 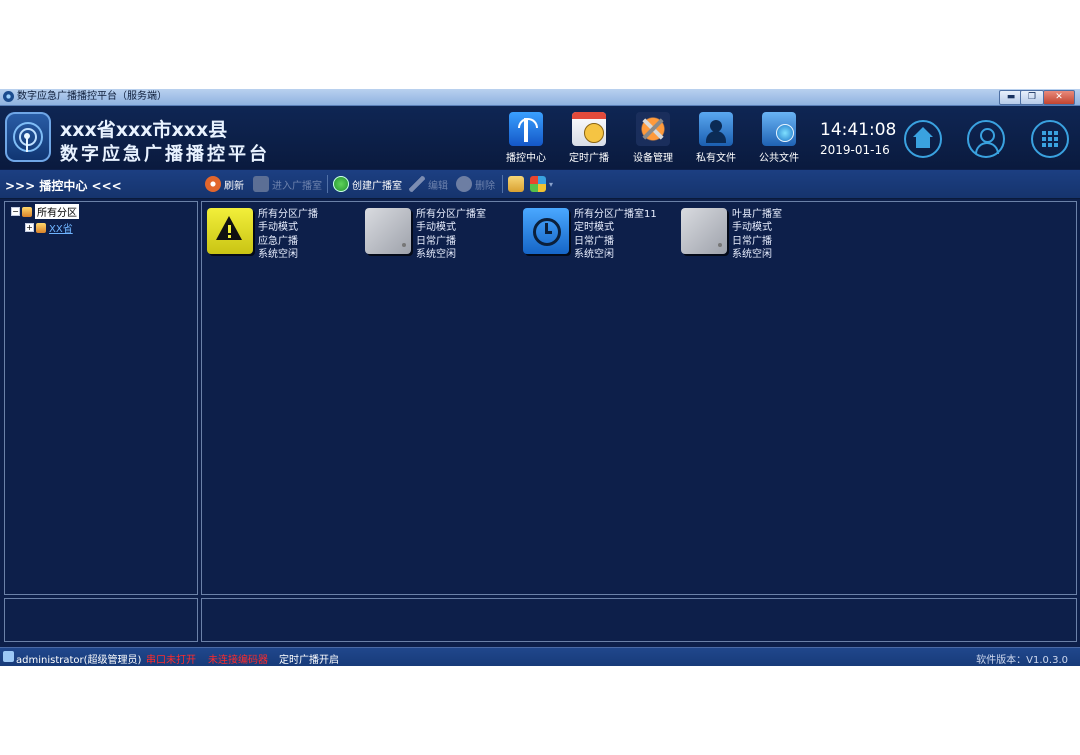 What do you see at coordinates (923, 139) in the screenshot?
I see `home-icon` at bounding box center [923, 139].